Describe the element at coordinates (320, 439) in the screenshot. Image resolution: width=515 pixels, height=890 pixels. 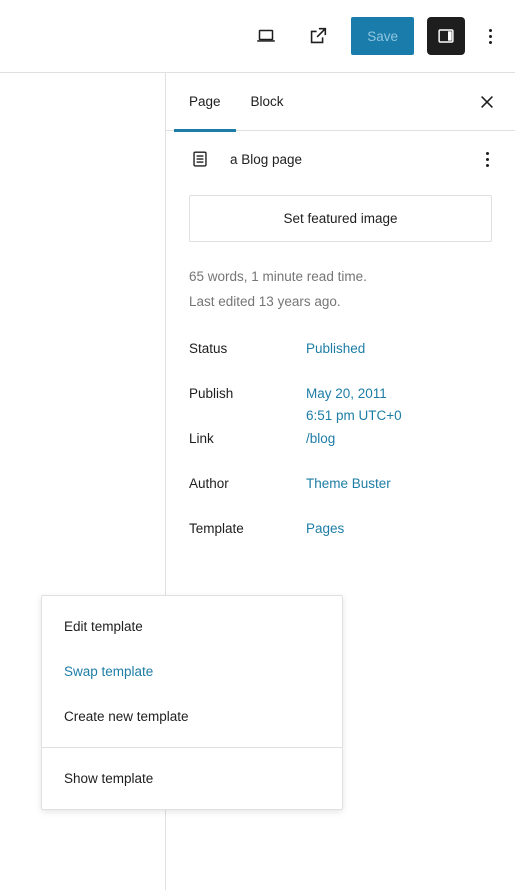
I see `link-value-button: /blog` at that location.